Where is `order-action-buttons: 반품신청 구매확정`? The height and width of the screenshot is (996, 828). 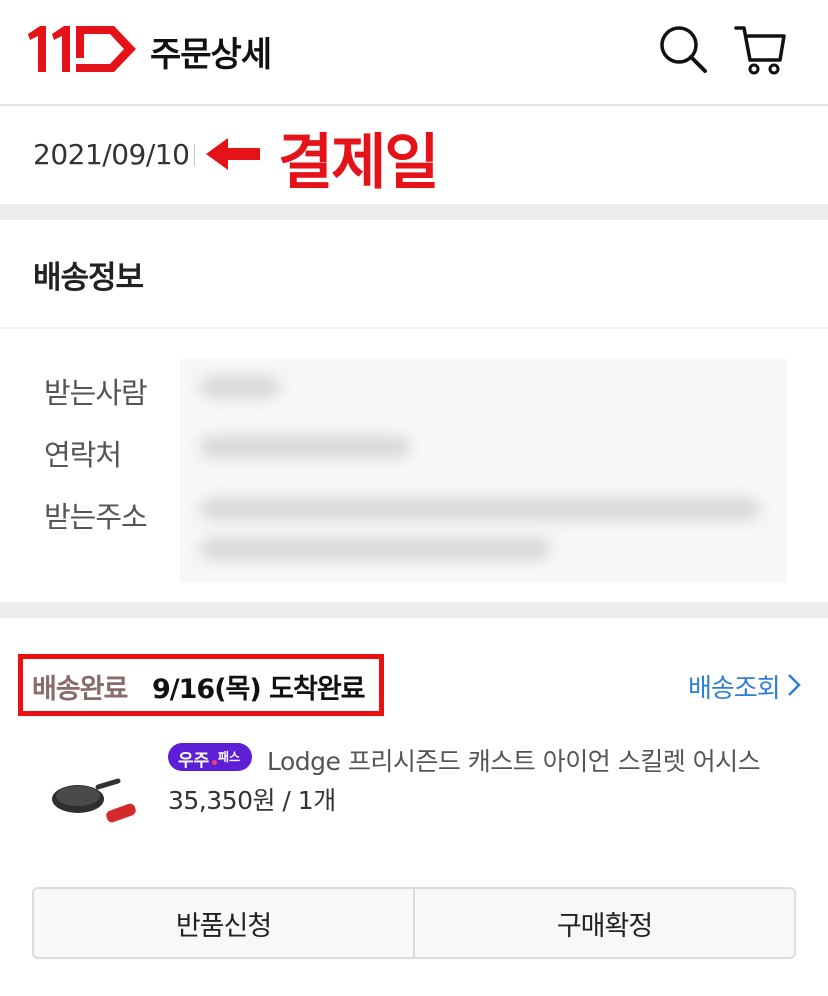
order-action-buttons: 반품신청 구매확정 is located at coordinates (414, 923).